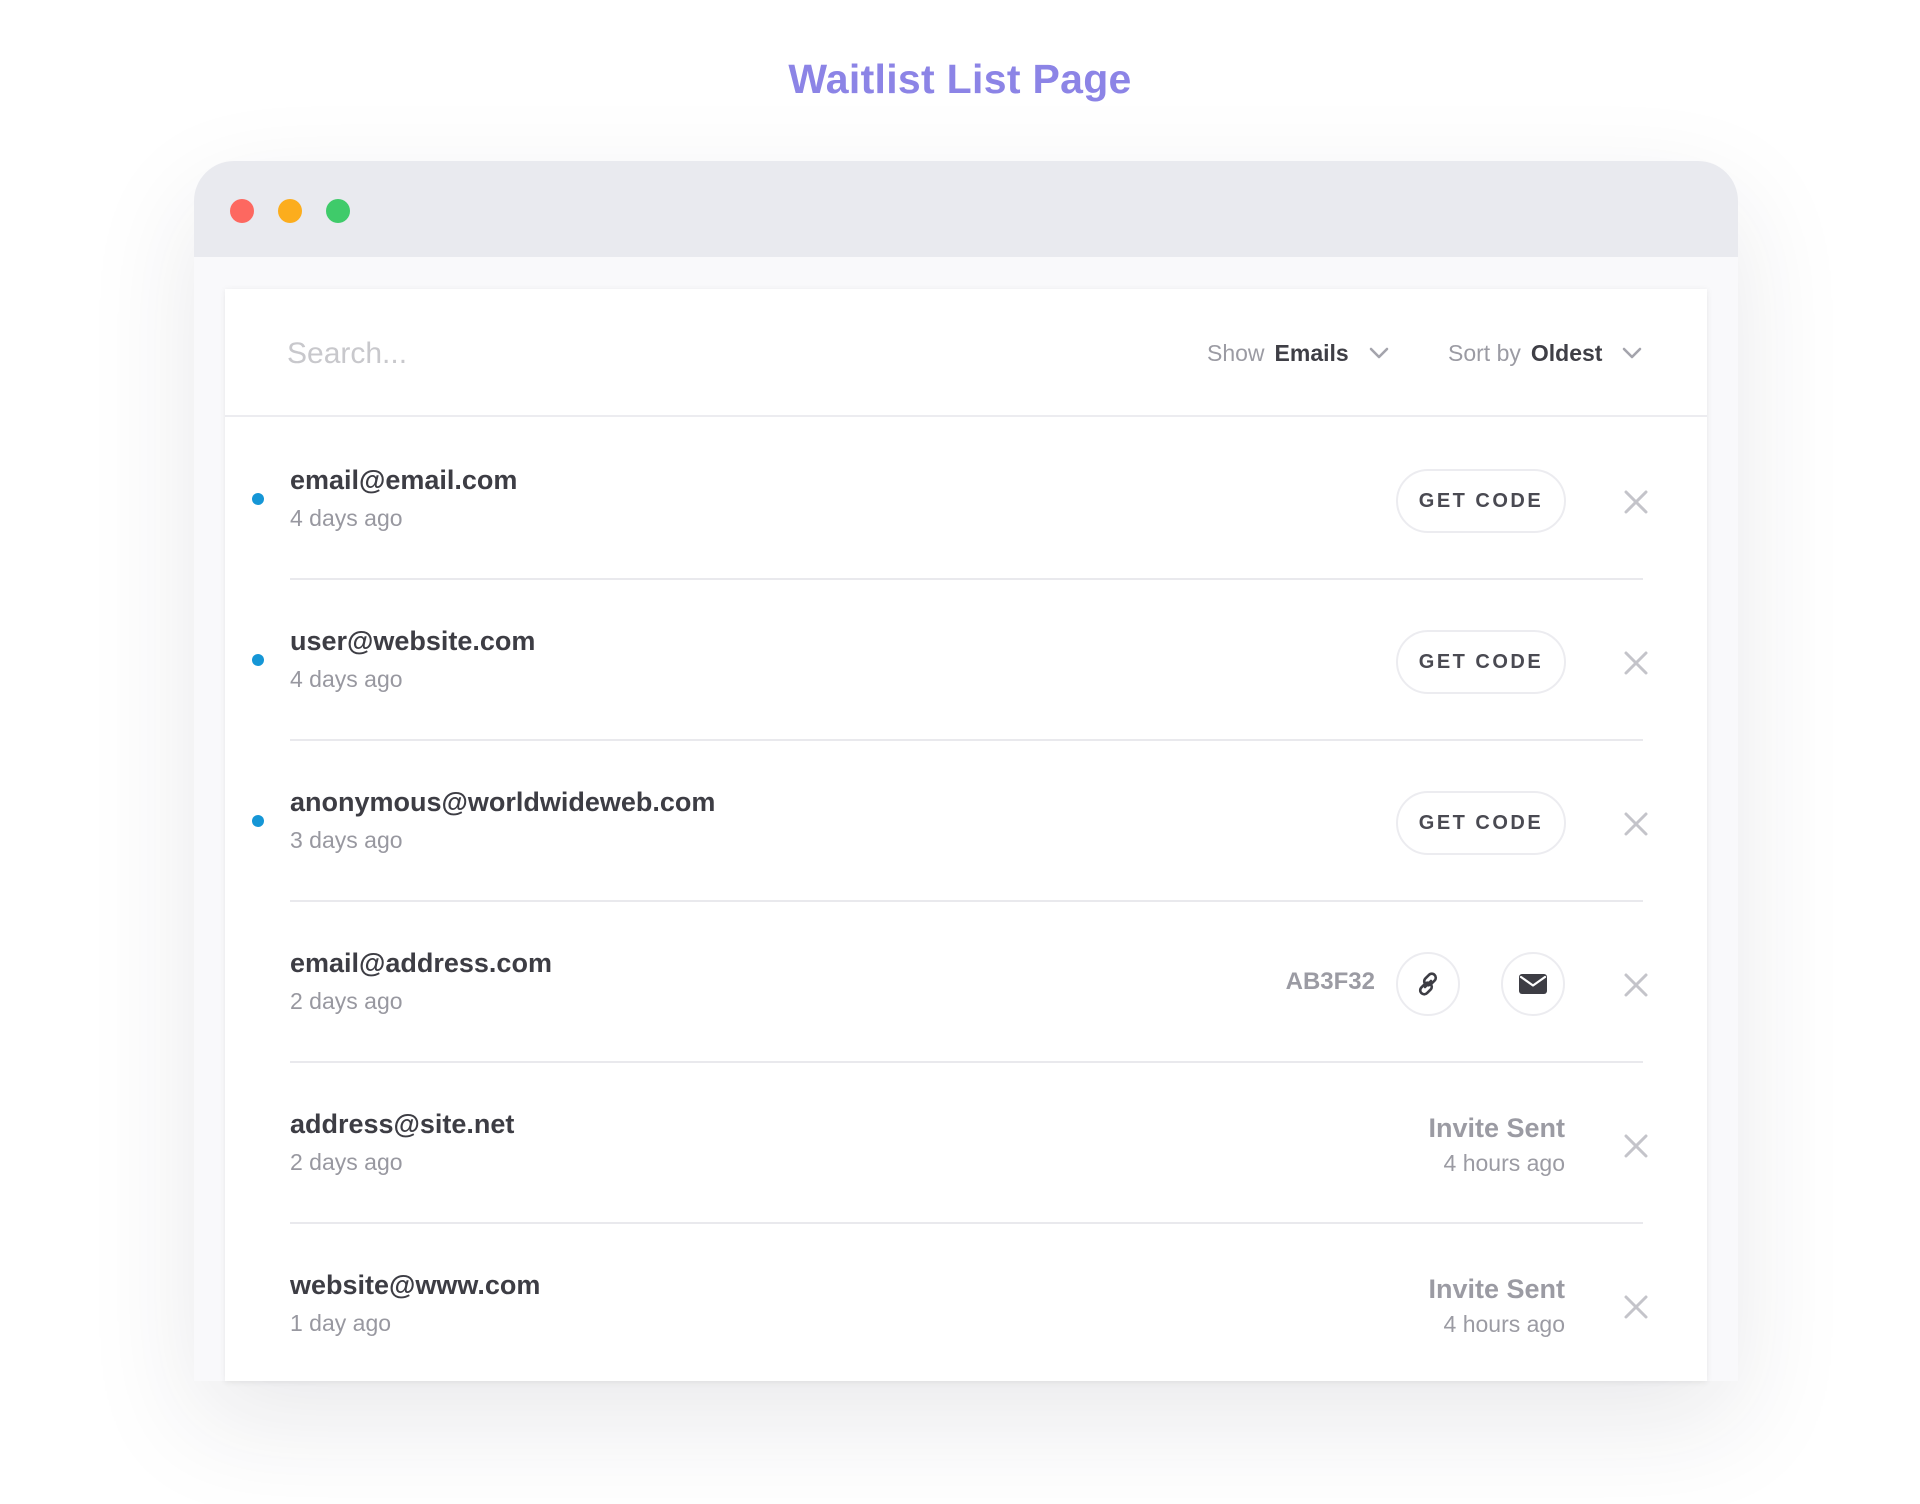 The image size is (1920, 1504). Describe the element at coordinates (966, 209) in the screenshot. I see `window-titlebar` at that location.